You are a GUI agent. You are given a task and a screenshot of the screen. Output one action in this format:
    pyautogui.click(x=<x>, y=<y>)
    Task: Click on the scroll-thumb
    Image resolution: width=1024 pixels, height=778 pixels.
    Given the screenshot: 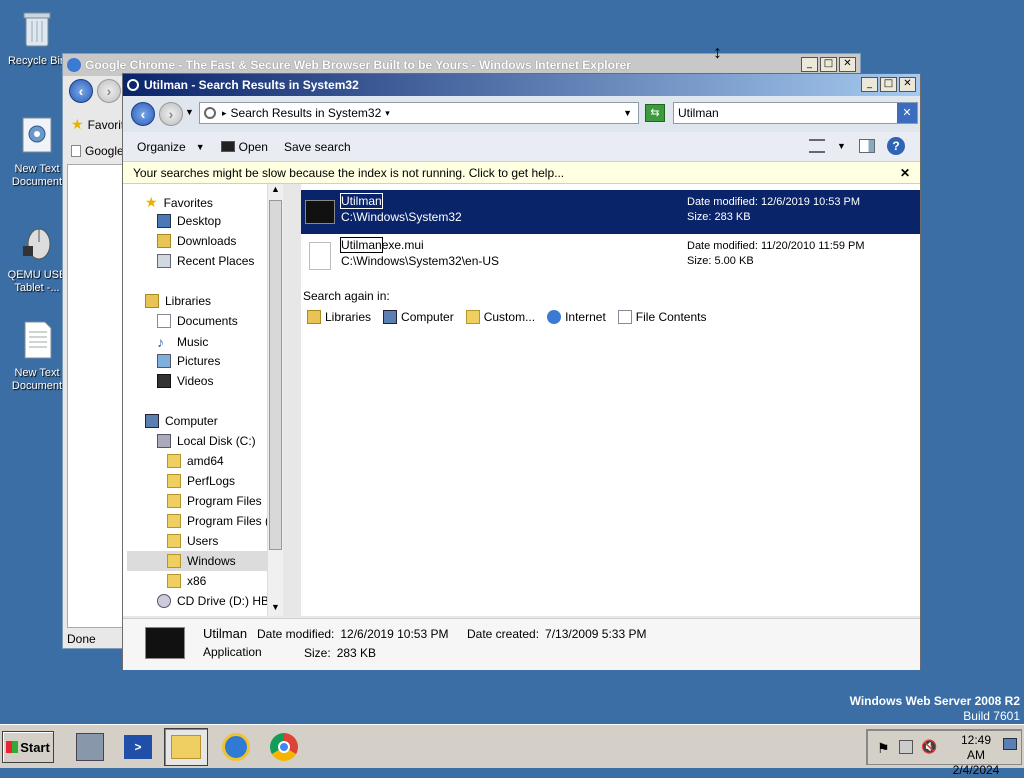 What is the action you would take?
    pyautogui.click(x=275, y=375)
    